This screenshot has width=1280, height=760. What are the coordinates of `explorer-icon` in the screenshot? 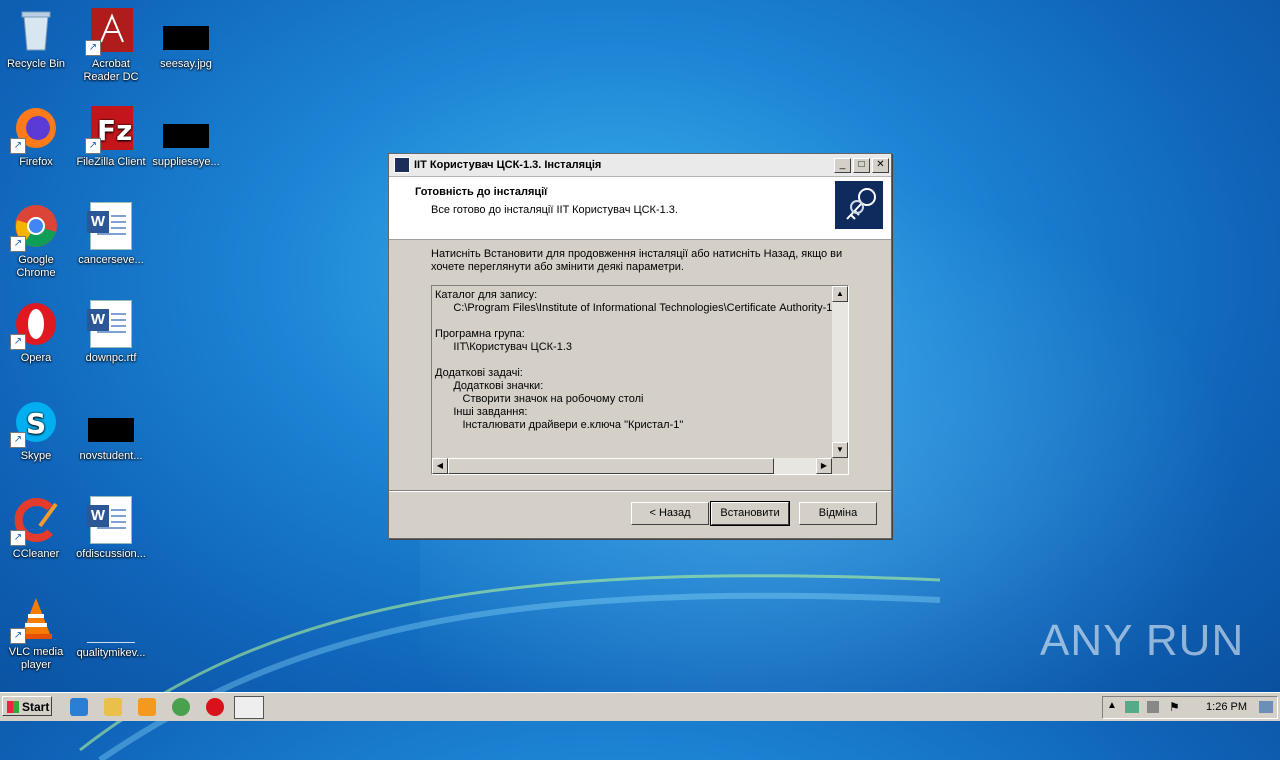 It's located at (113, 707).